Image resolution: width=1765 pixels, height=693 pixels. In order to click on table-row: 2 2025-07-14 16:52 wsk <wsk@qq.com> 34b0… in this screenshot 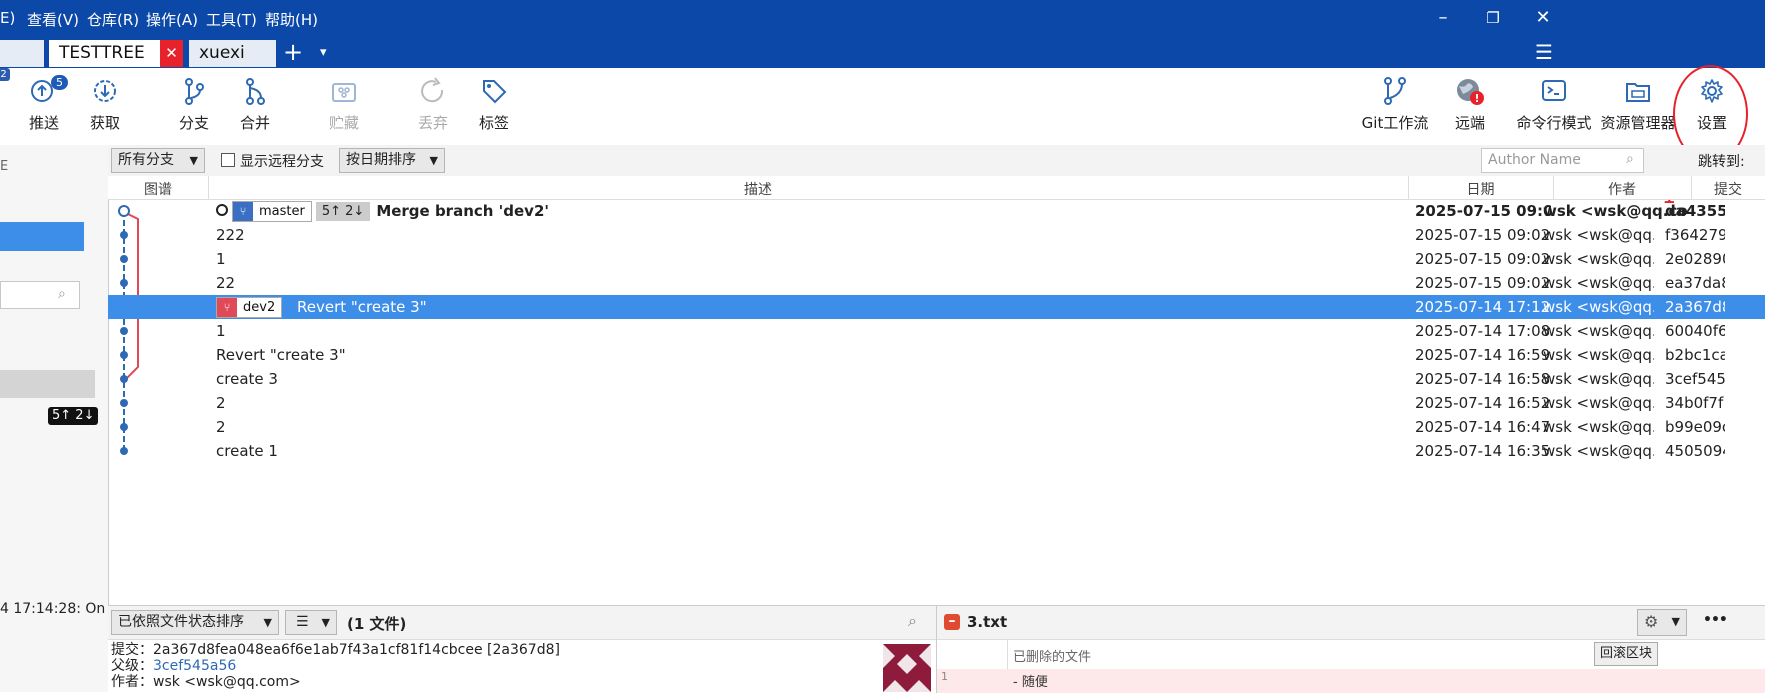, I will do `click(936, 403)`.